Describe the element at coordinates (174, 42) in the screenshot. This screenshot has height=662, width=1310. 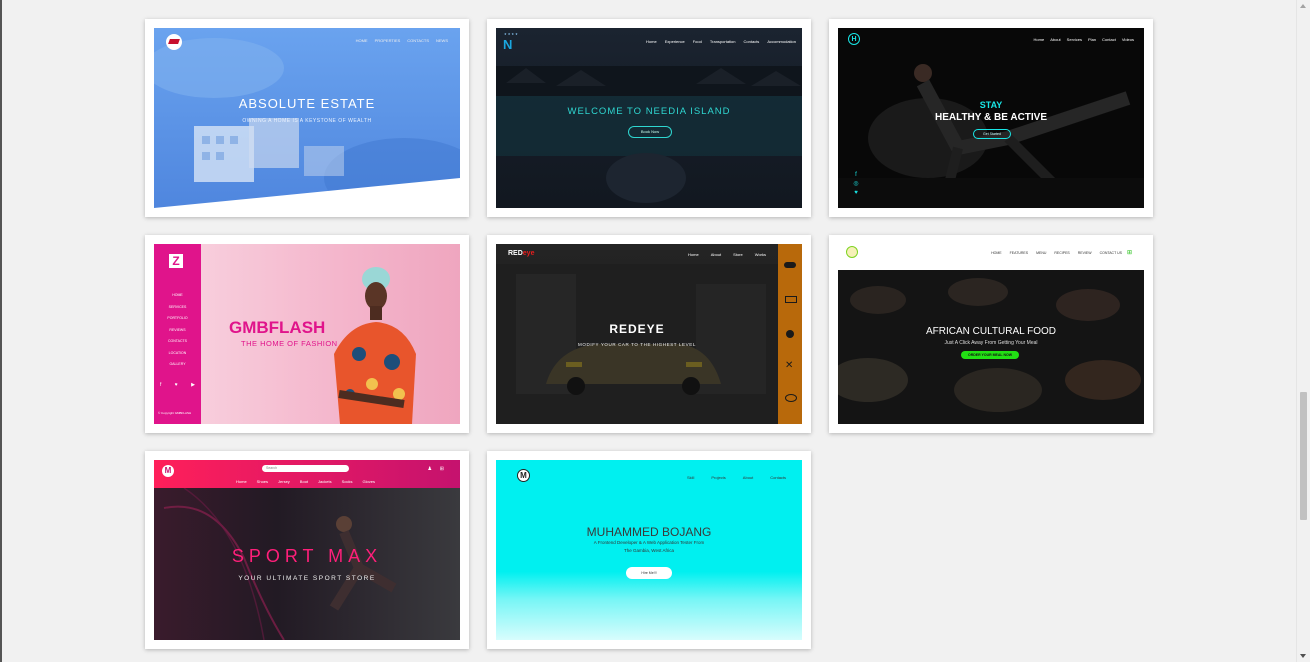
I see `estate-logo` at that location.